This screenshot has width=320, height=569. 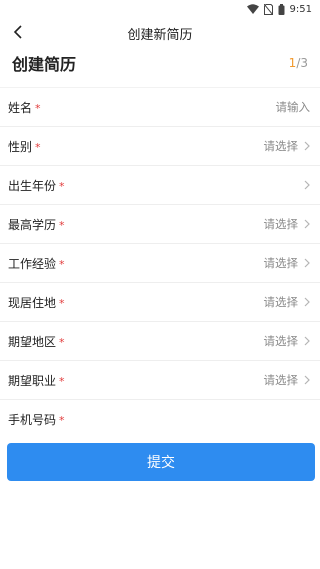 What do you see at coordinates (268, 9) in the screenshot?
I see `no-sim-icon` at bounding box center [268, 9].